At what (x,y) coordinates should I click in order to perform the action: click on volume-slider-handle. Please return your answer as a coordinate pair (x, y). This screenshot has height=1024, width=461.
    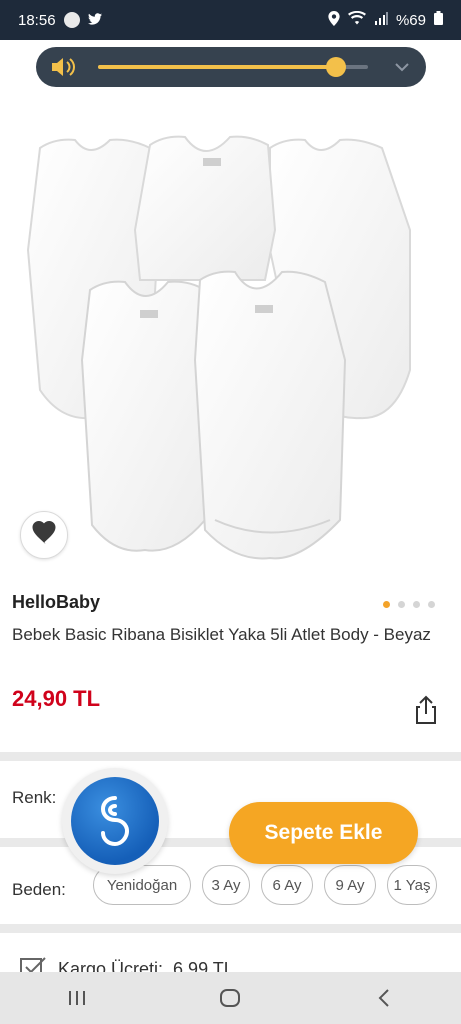
    Looking at the image, I should click on (335, 67).